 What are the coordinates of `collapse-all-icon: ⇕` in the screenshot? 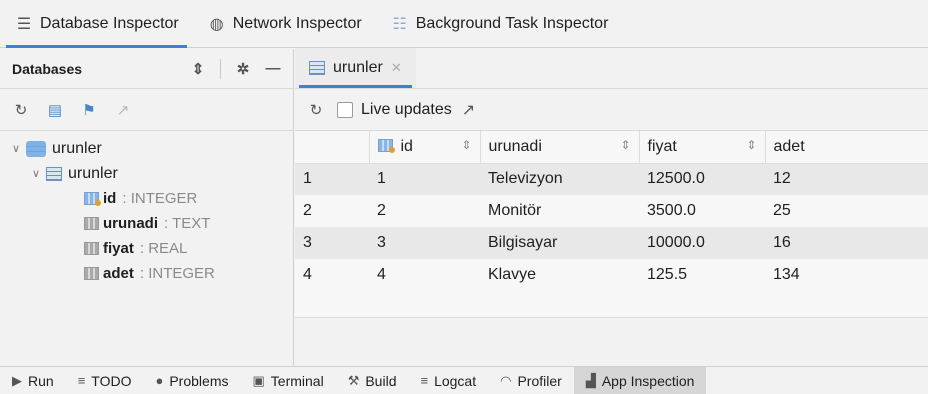 It's located at (198, 69).